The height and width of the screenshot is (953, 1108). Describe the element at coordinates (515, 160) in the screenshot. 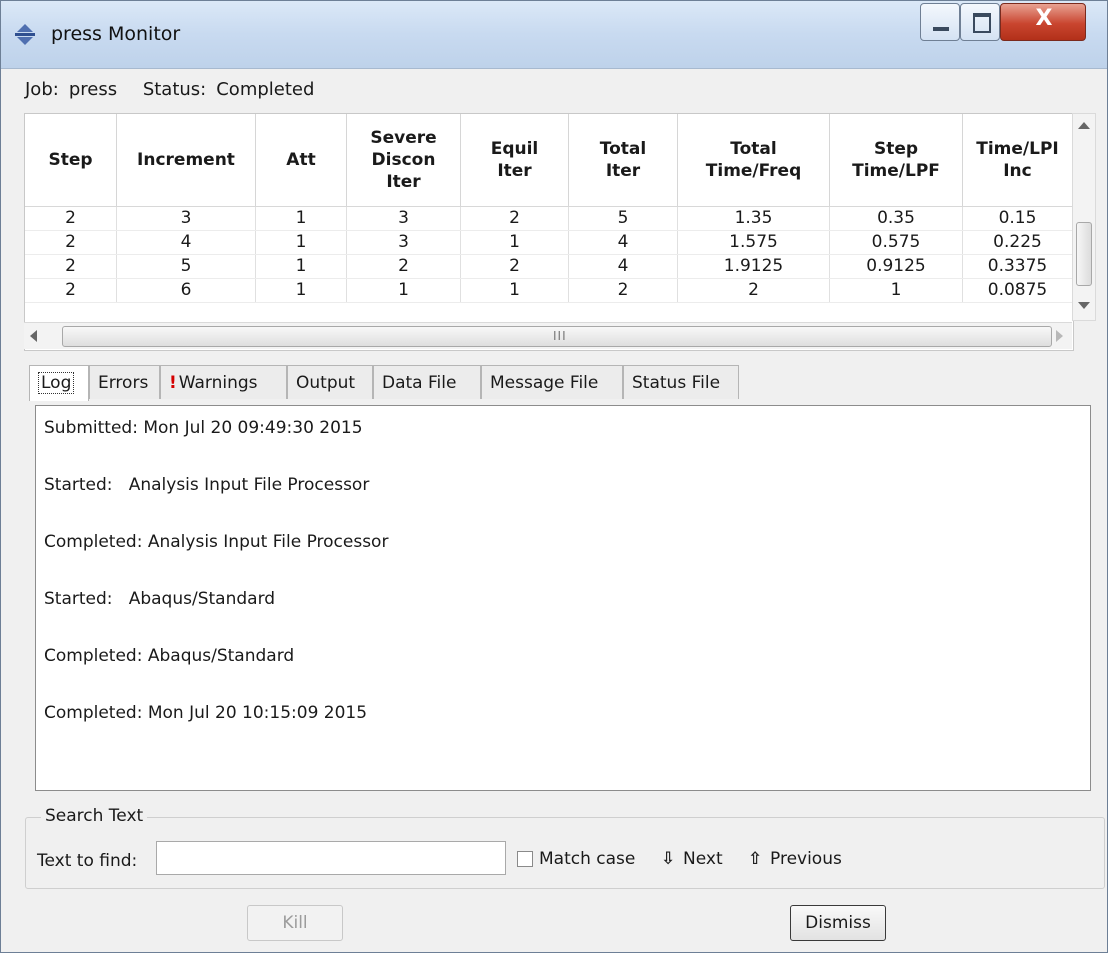

I see `header-equil-iter: Equil Iter` at that location.